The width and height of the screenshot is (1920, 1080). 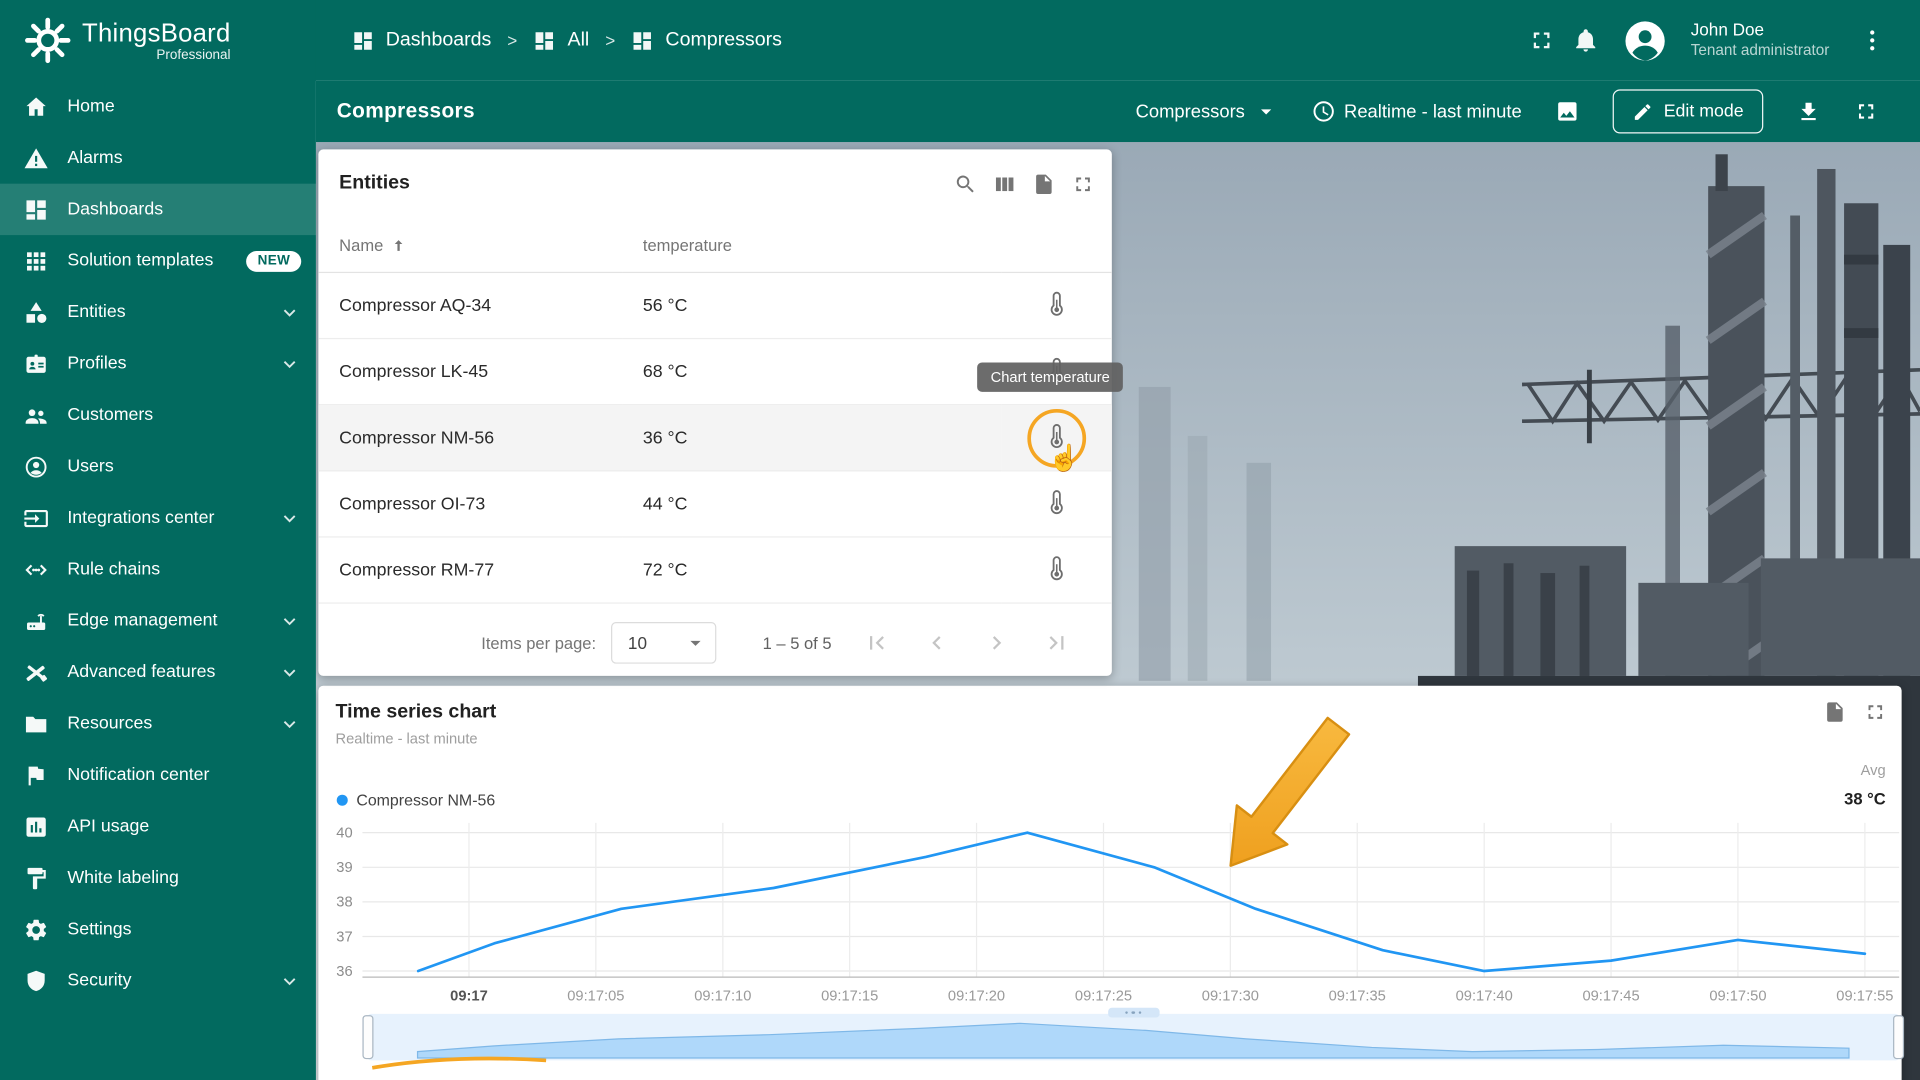 I want to click on ethernet-icon, so click(x=36, y=570).